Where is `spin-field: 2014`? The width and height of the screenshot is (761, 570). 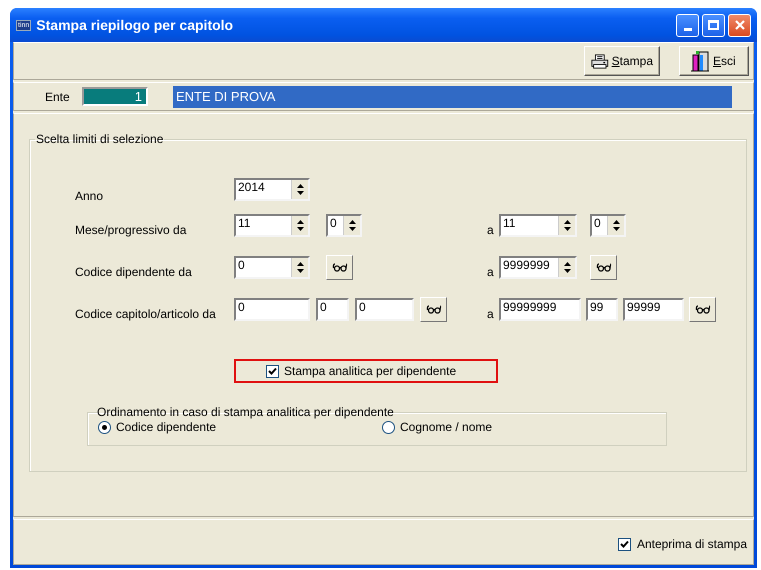 spin-field: 2014 is located at coordinates (272, 189).